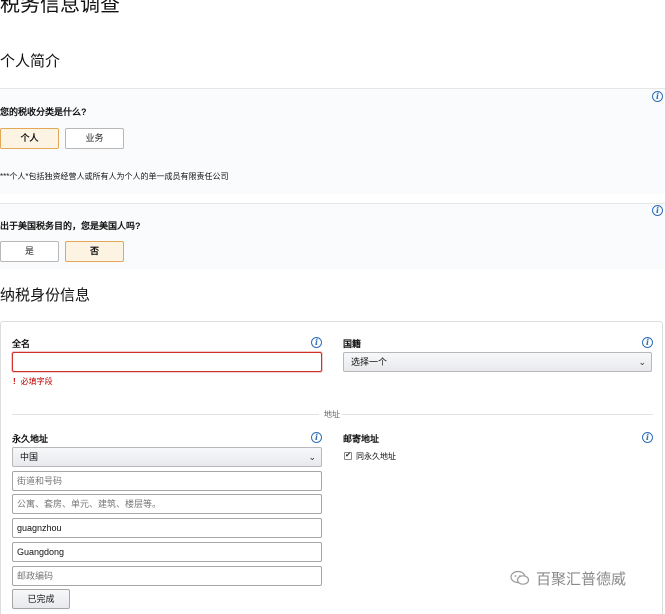 The image size is (665, 614). What do you see at coordinates (29, 251) in the screenshot?
I see `option-yes-button: 是` at bounding box center [29, 251].